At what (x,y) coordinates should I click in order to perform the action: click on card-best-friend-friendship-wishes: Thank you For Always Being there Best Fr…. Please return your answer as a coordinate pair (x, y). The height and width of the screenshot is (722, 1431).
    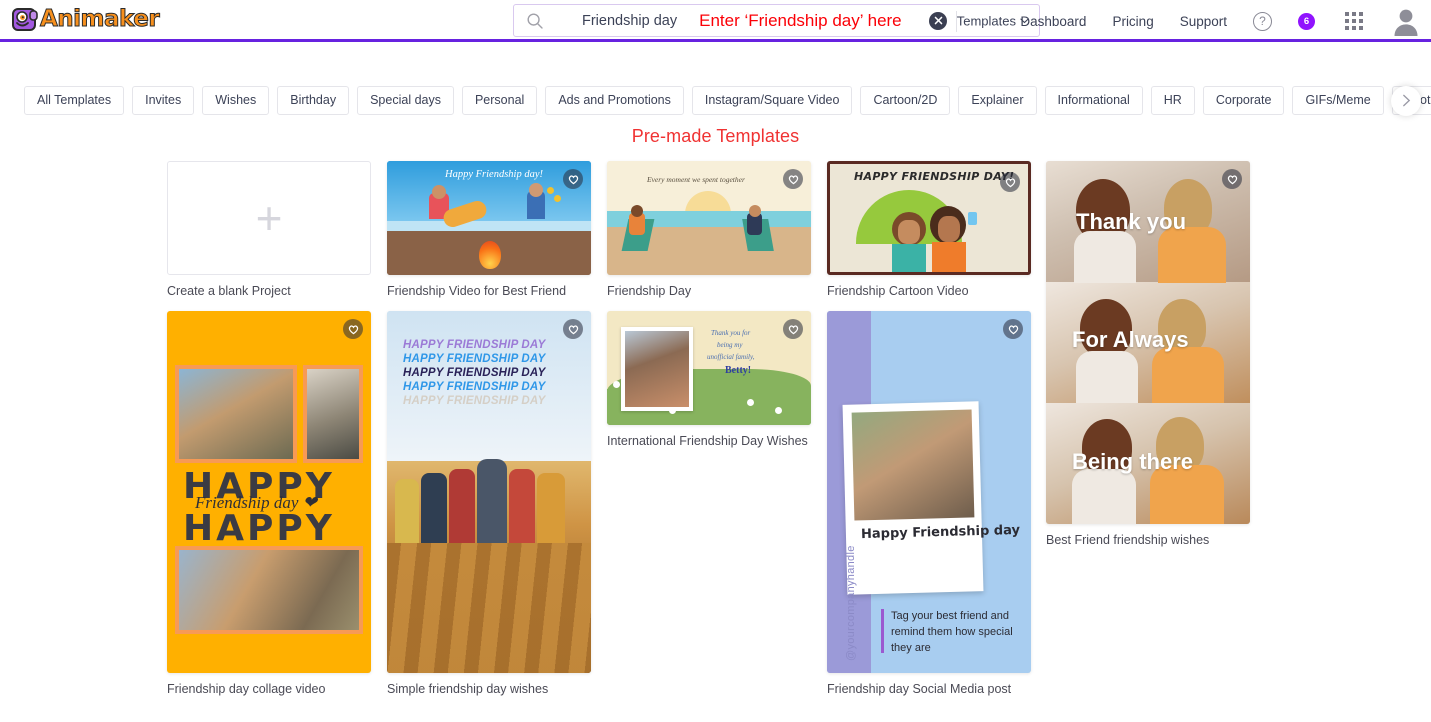
    Looking at the image, I should click on (1148, 354).